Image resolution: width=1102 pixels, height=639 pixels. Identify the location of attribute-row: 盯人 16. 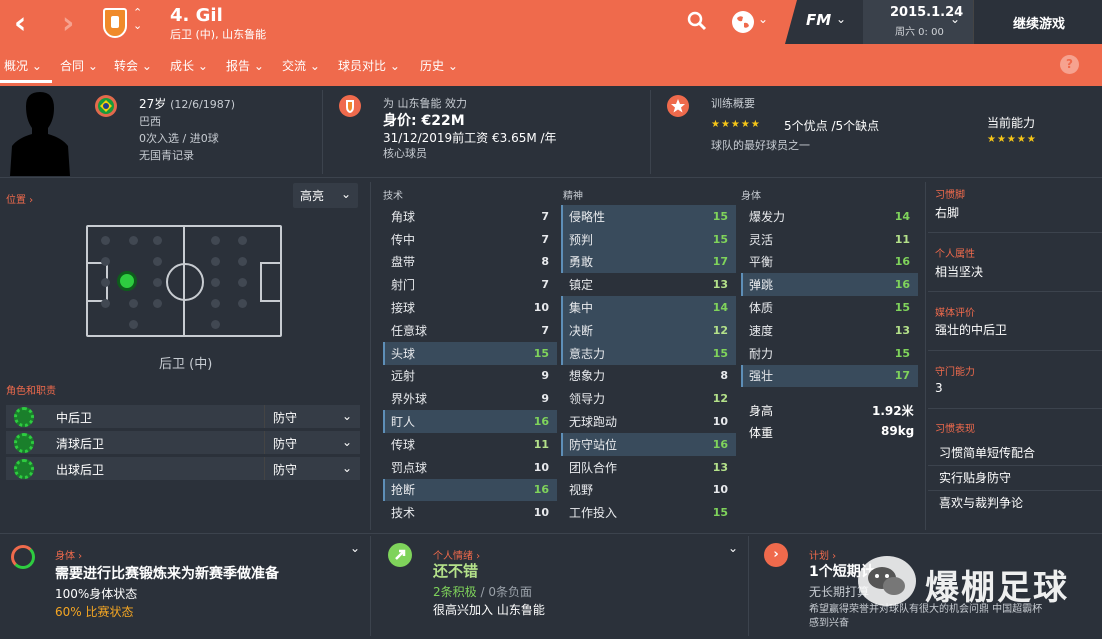
(470, 421).